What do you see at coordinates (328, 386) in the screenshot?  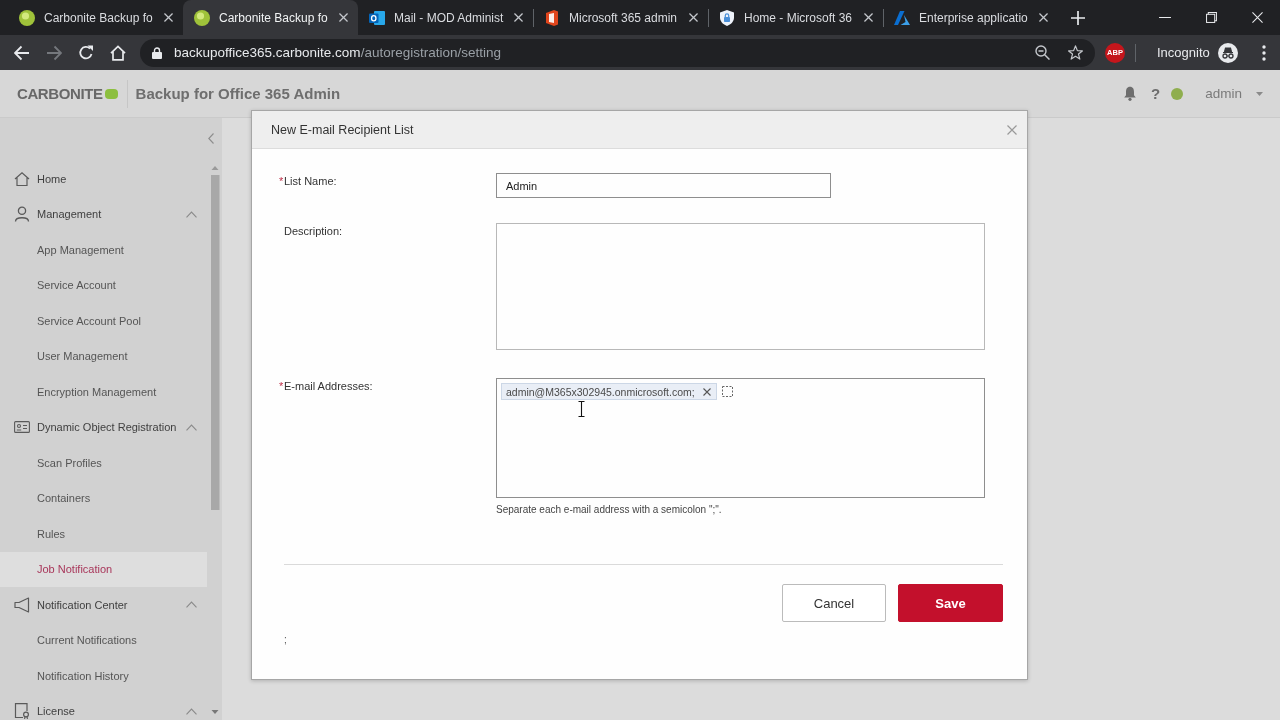 I see `field-label: E-mail Addresses:` at bounding box center [328, 386].